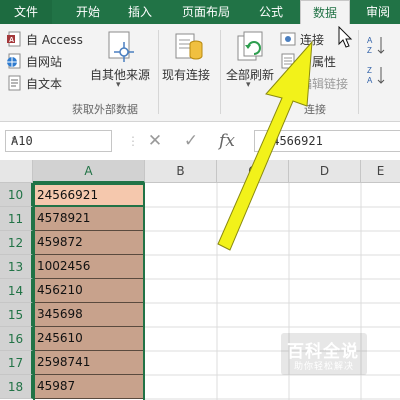  I want to click on formula-bar: A10 ▾ ⋮ ✕ ✓ fx 24566921, so click(200, 141).